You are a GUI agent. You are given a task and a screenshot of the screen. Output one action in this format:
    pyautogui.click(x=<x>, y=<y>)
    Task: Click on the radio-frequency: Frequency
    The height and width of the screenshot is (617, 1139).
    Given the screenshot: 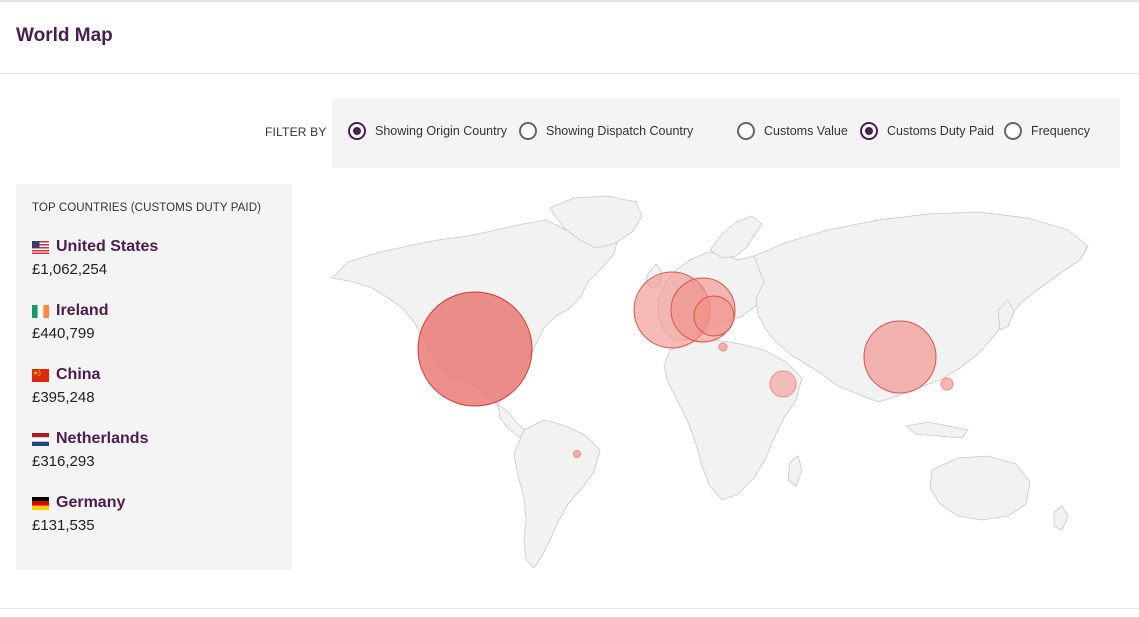 What is the action you would take?
    pyautogui.click(x=1047, y=131)
    